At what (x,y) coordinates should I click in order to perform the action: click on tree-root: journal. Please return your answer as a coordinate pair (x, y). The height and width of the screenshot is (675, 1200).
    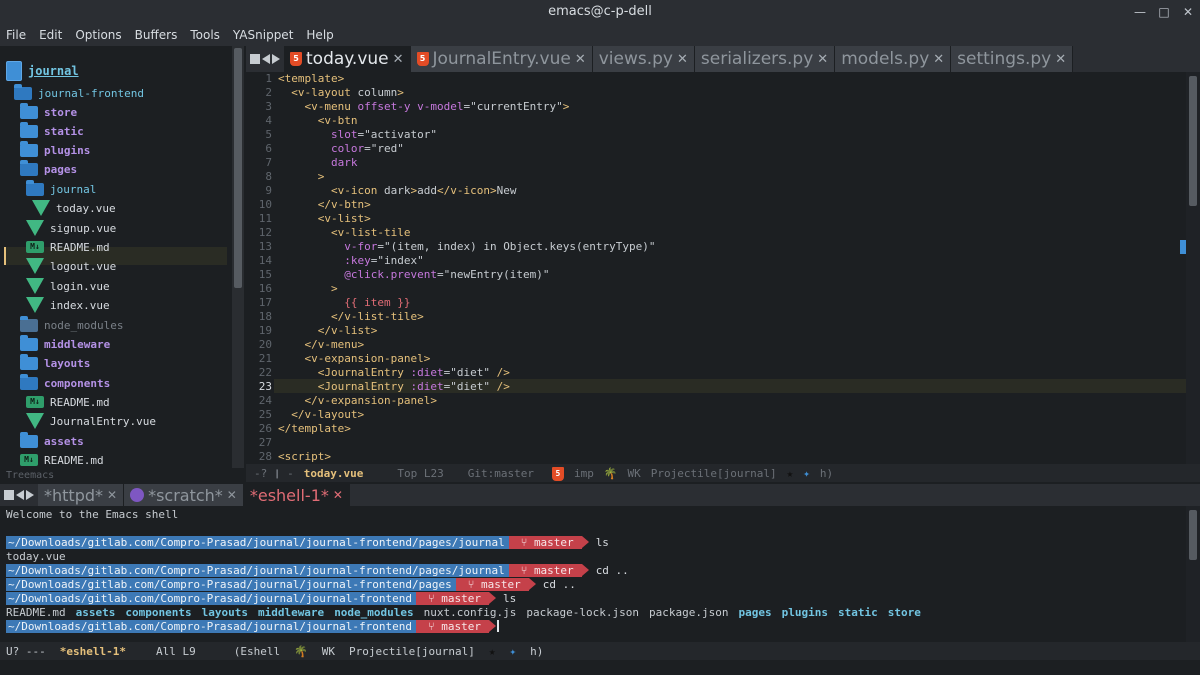
    Looking at the image, I should click on (42, 71).